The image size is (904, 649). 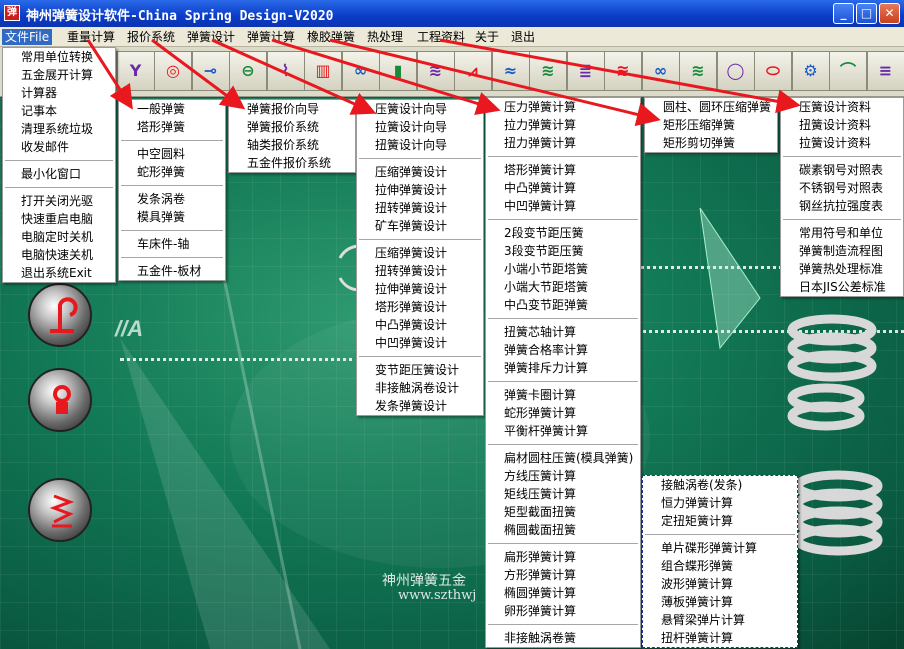 I want to click on engineering-menu-item: 拉簧设计资料, so click(x=842, y=143).